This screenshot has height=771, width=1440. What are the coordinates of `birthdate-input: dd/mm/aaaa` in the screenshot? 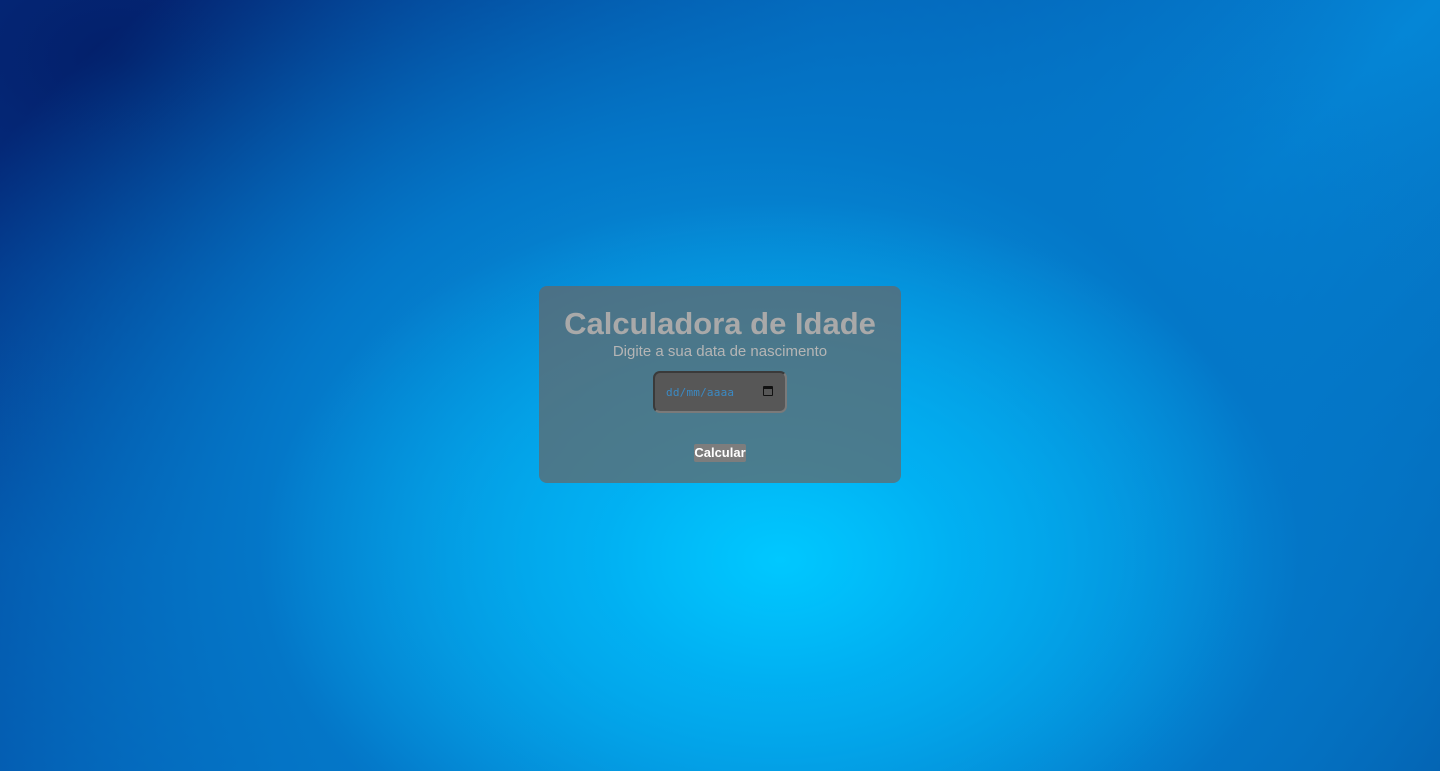 It's located at (720, 392).